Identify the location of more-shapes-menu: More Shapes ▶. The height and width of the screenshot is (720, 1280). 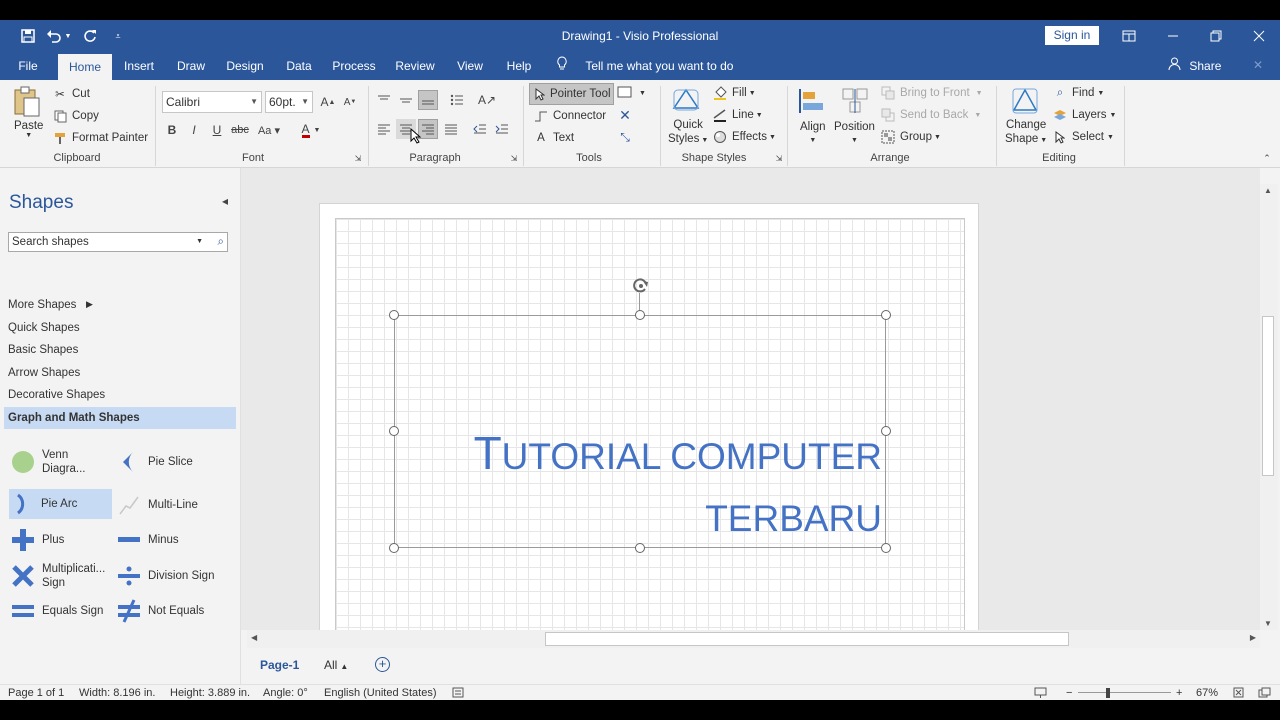
(50, 305).